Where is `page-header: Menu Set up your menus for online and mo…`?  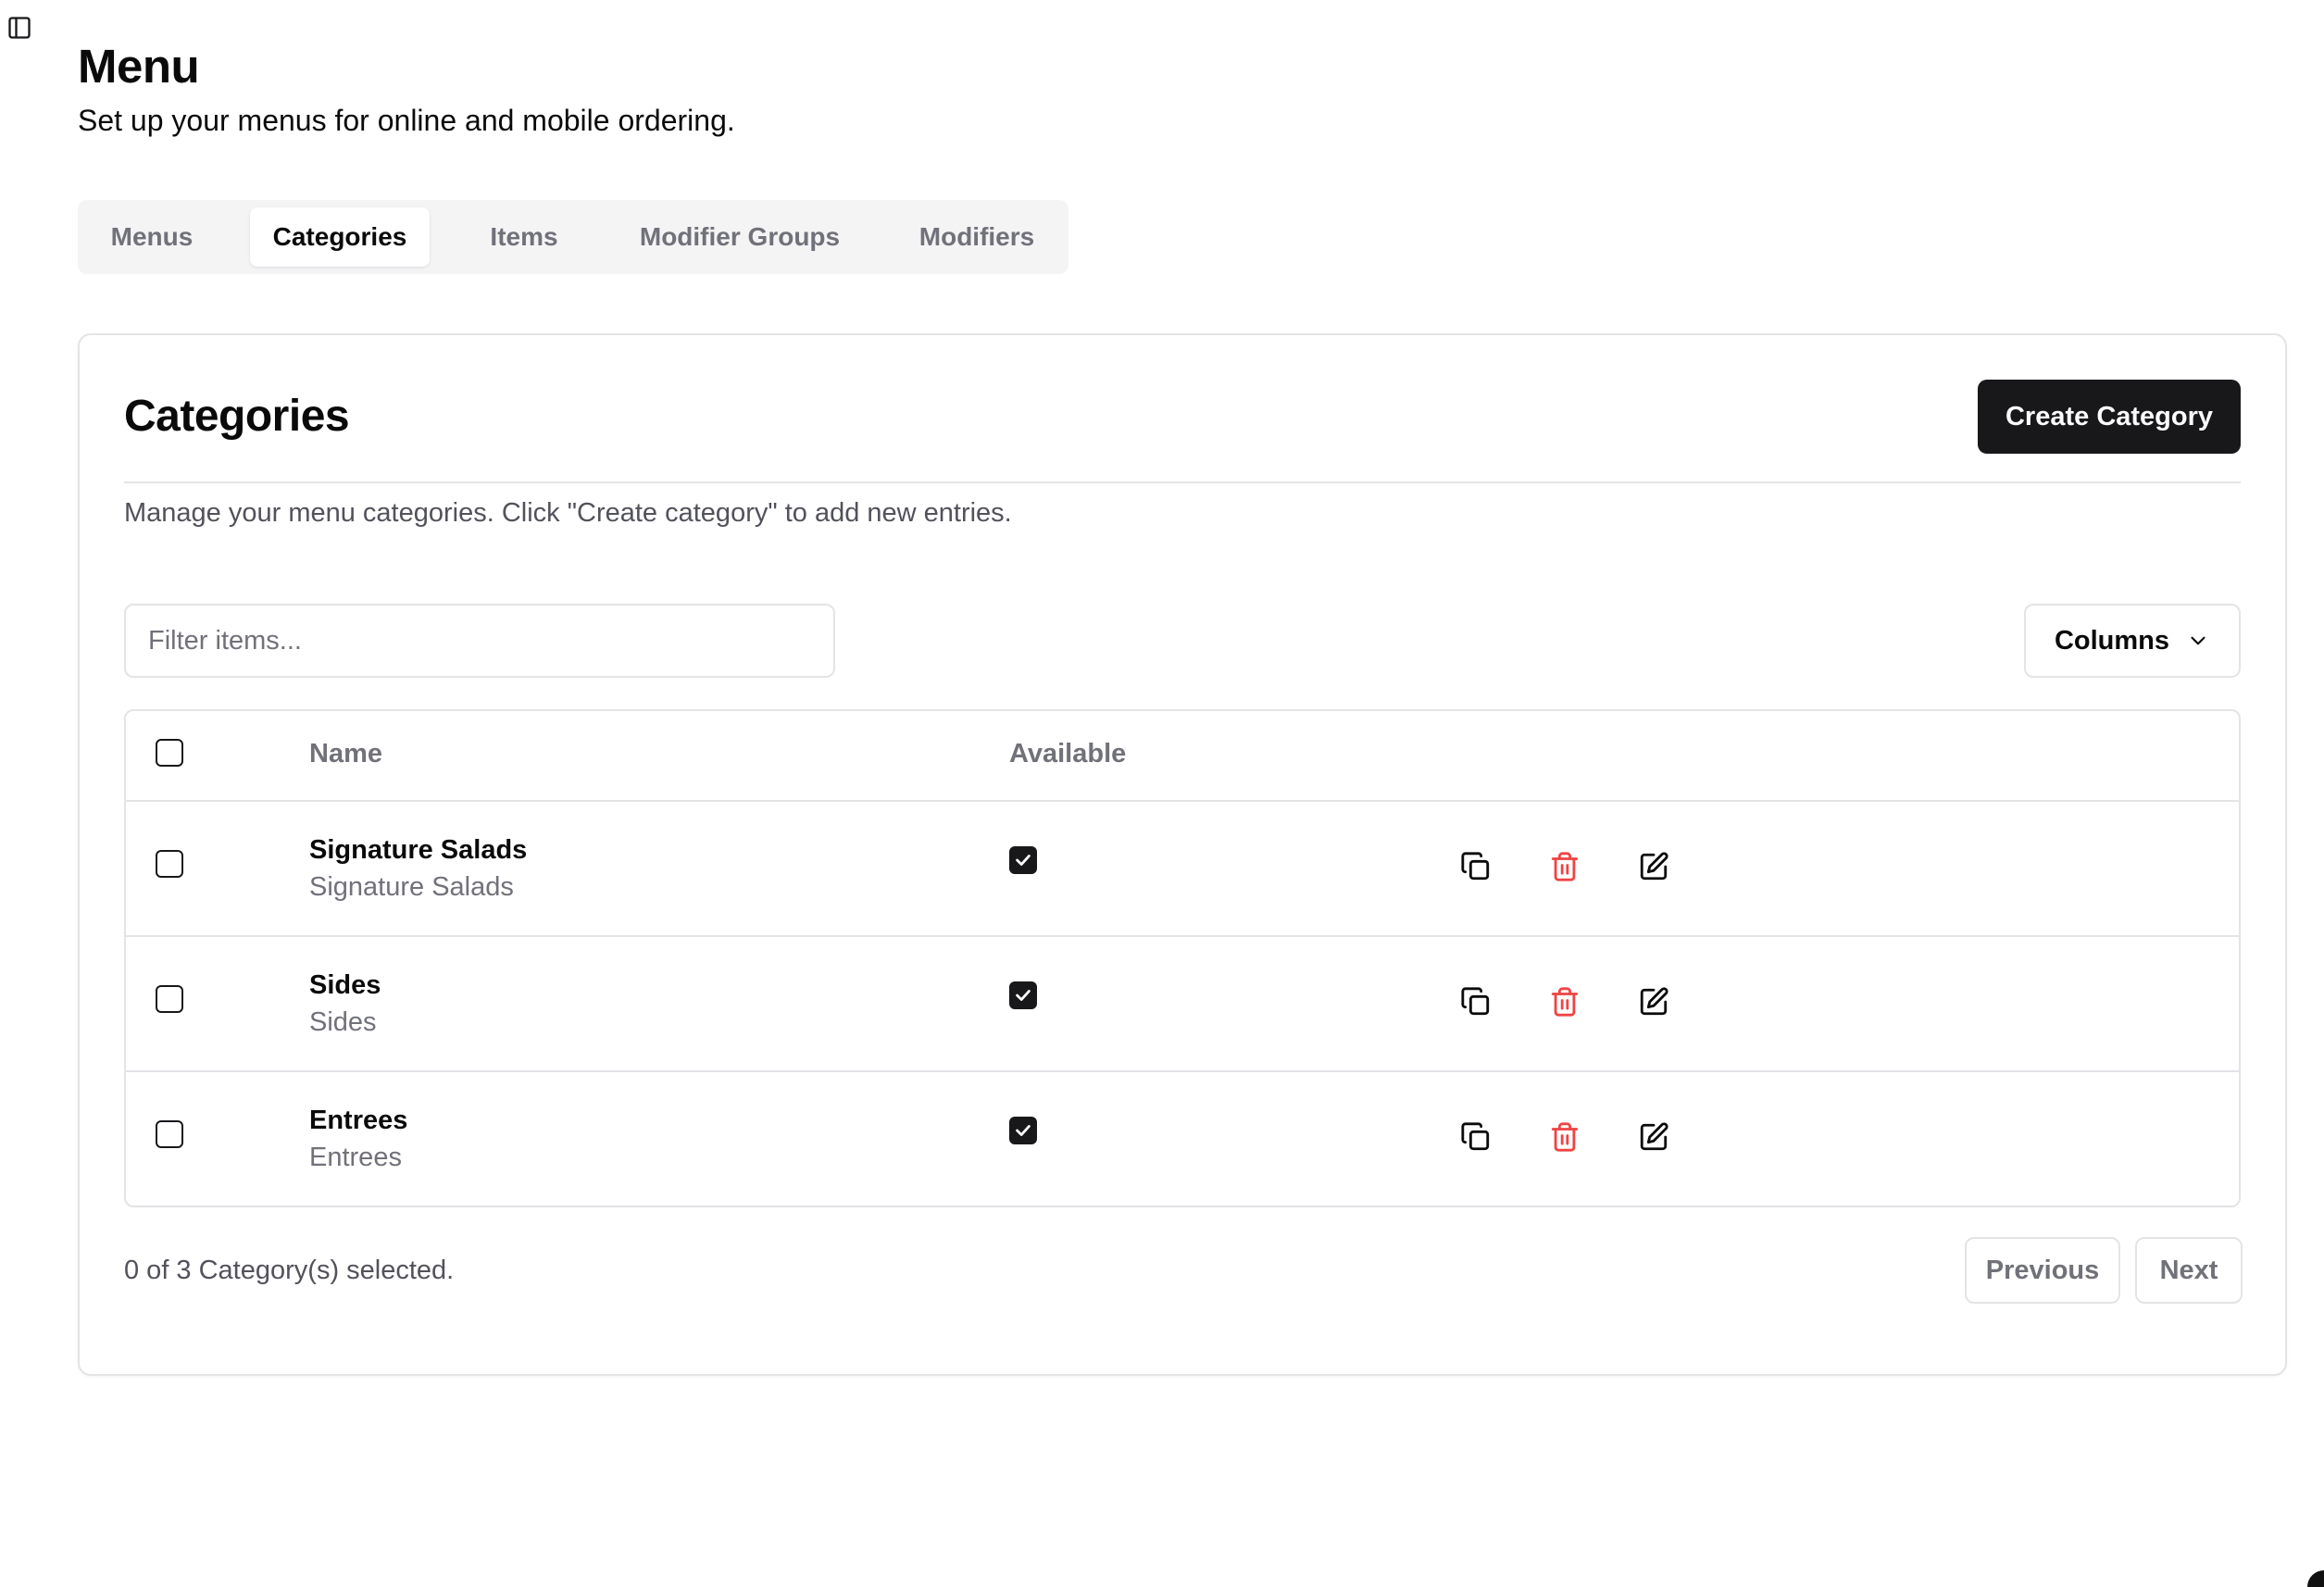
page-header: Menu Set up your menus for online and mo… is located at coordinates (406, 89).